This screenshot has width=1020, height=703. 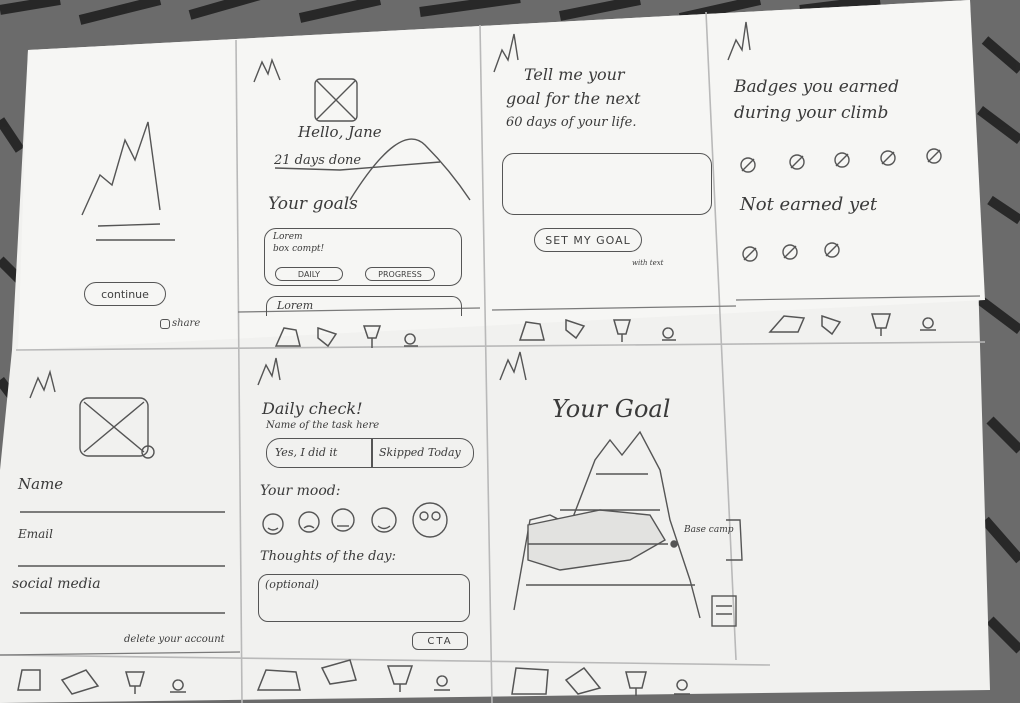 What do you see at coordinates (607, 184) in the screenshot?
I see `goal-text-input` at bounding box center [607, 184].